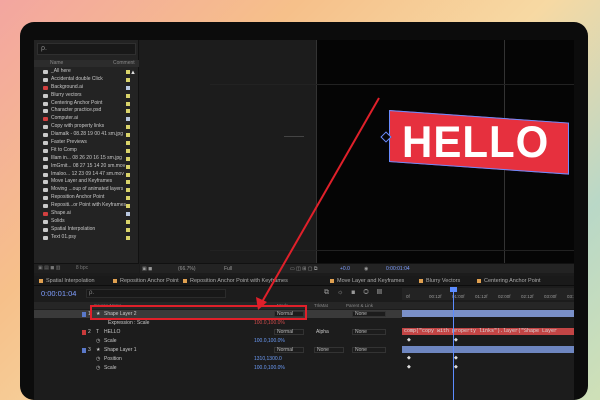  What do you see at coordinates (318, 203) in the screenshot?
I see `annotation-arrow` at bounding box center [318, 203].